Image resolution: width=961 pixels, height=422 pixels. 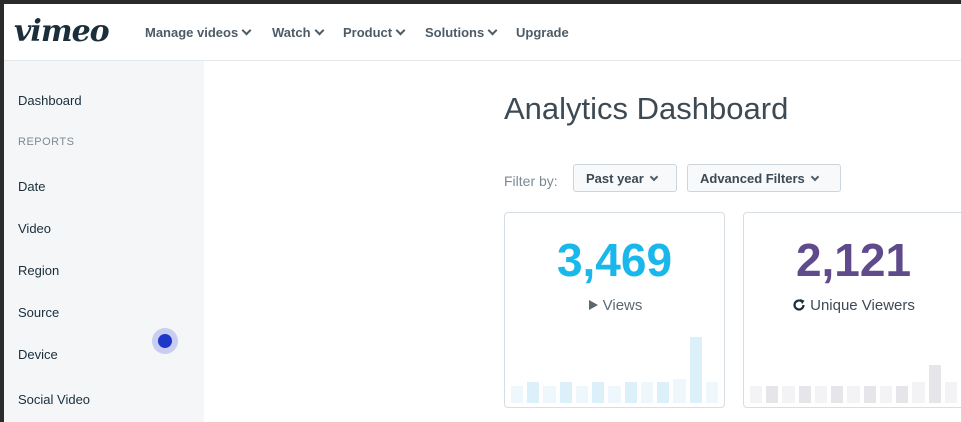 I want to click on play-icon, so click(x=593, y=305).